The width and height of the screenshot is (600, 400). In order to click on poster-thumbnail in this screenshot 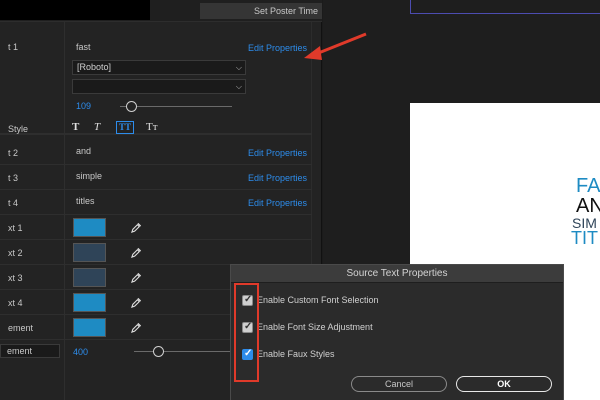, I will do `click(75, 10)`.